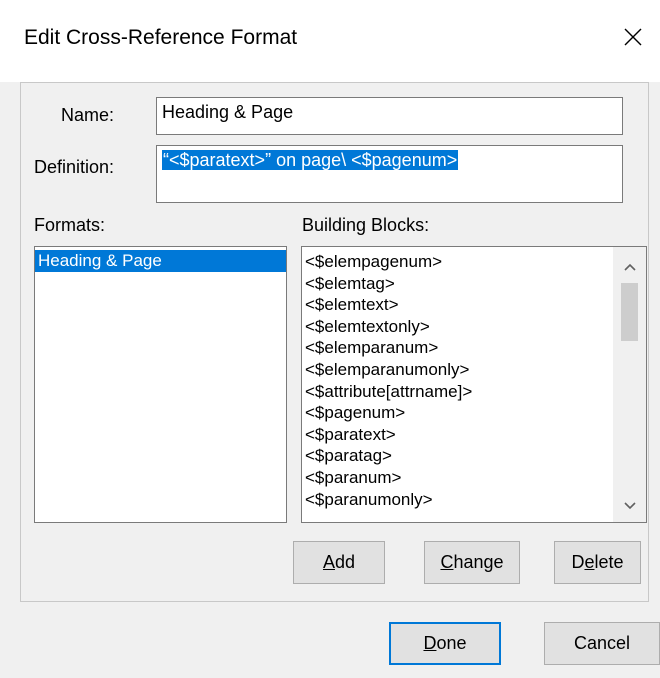 This screenshot has width=660, height=678. I want to click on building-block-item: <$attribute[attrname]>, so click(387, 392).